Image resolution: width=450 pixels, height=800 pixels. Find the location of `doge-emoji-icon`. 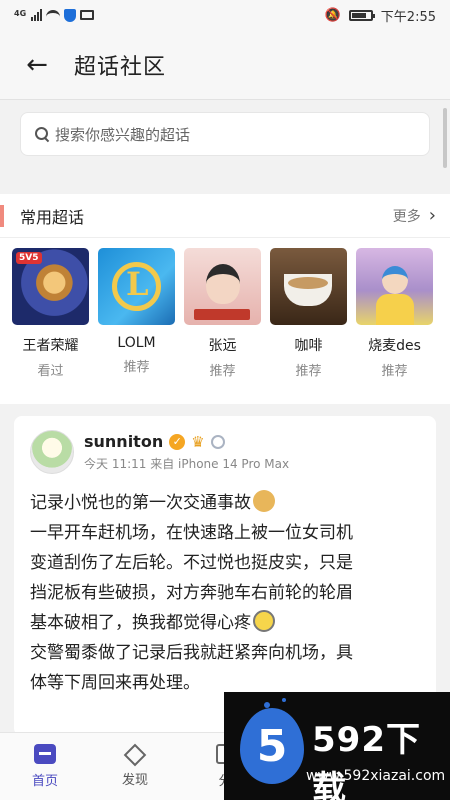

doge-emoji-icon is located at coordinates (264, 501).